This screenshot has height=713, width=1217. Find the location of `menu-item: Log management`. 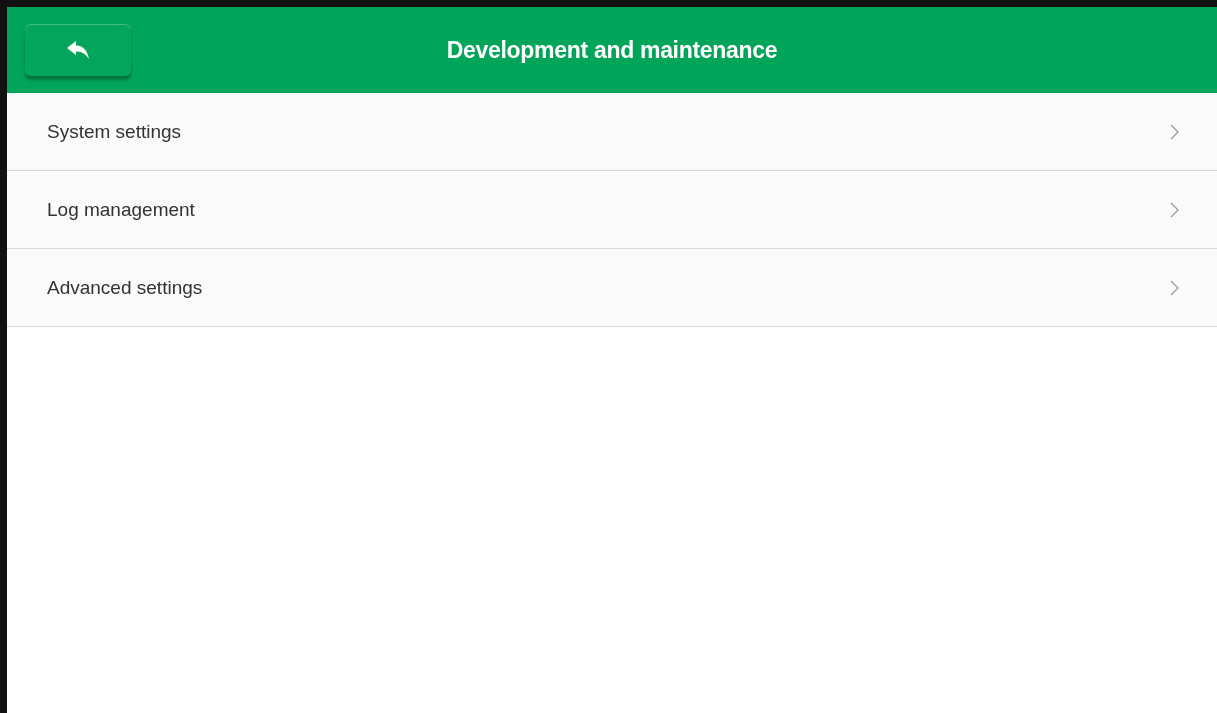

menu-item: Log management is located at coordinates (612, 210).